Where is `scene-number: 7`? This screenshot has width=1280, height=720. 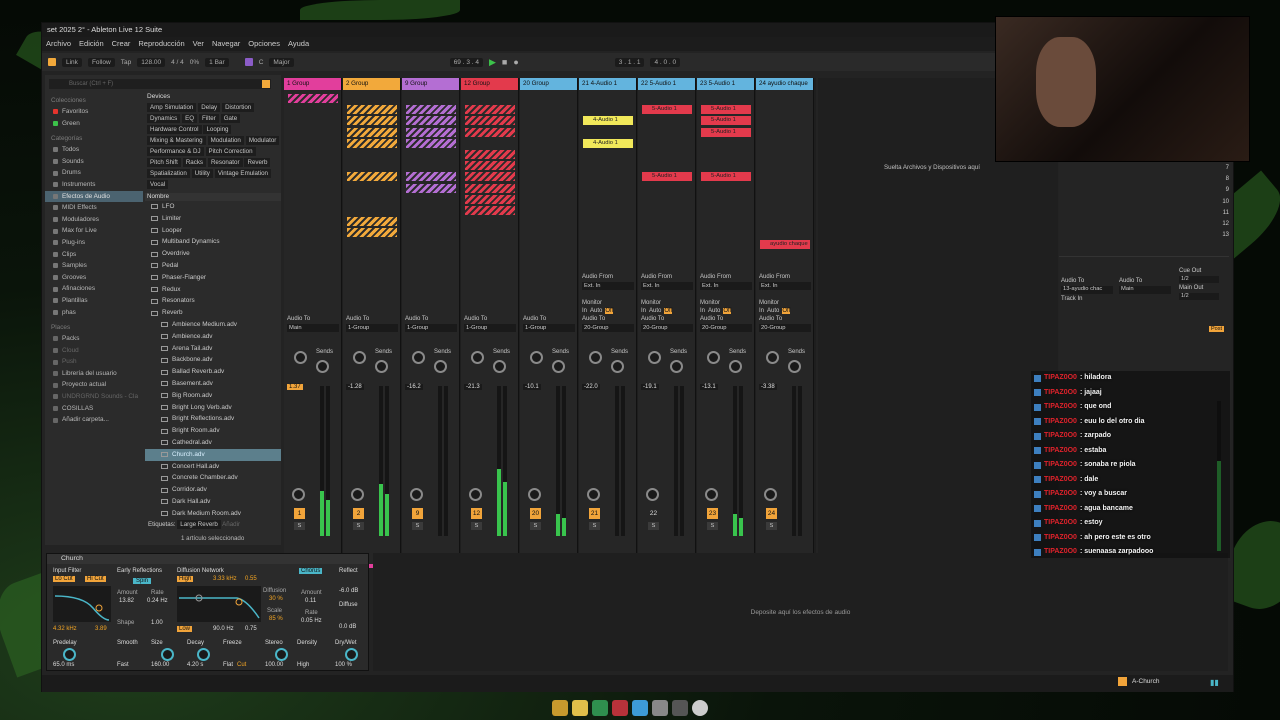
scene-number: 7 is located at coordinates (1204, 170).